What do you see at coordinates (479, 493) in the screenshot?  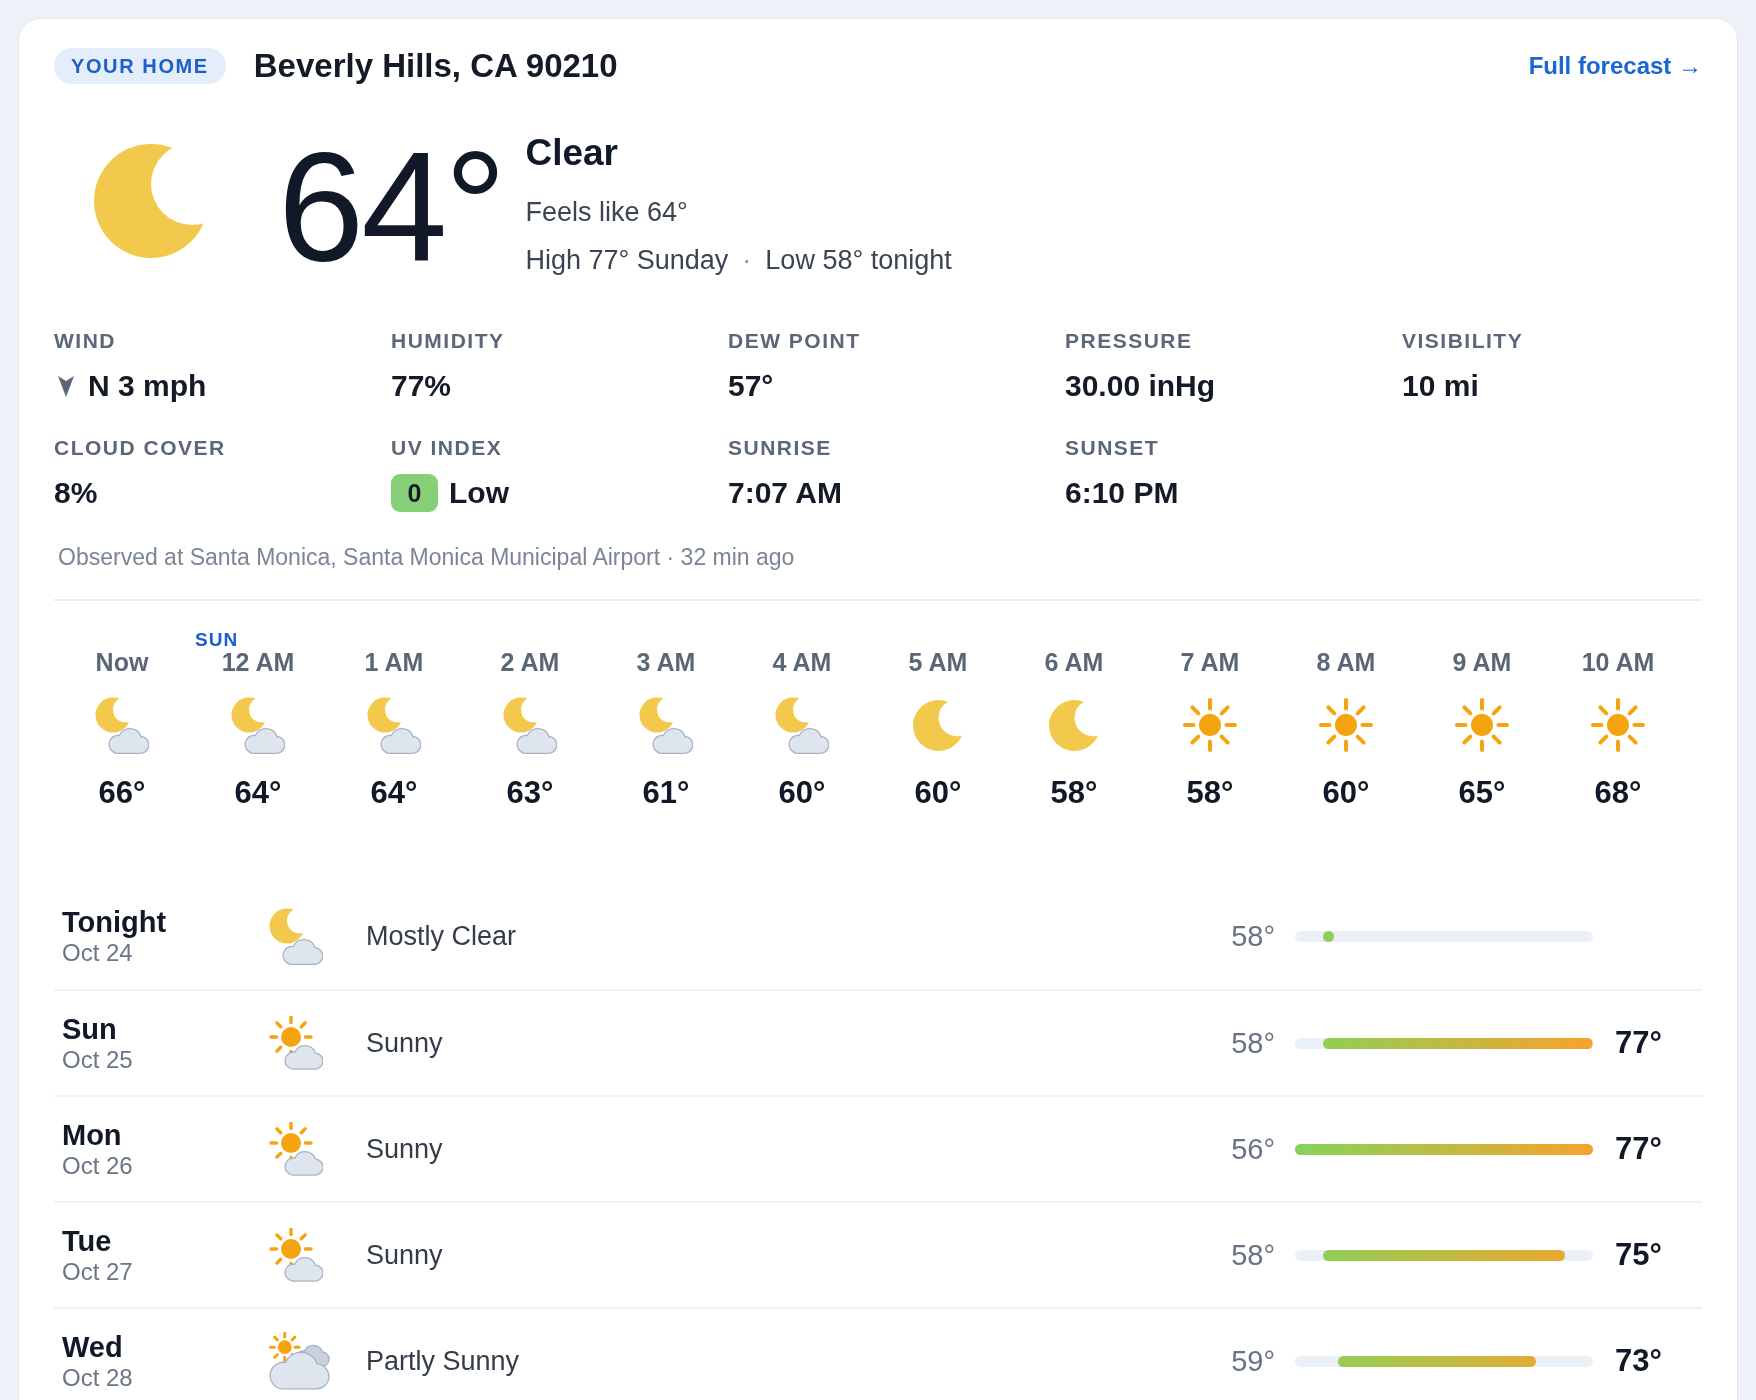 I see `stat-value: Low` at bounding box center [479, 493].